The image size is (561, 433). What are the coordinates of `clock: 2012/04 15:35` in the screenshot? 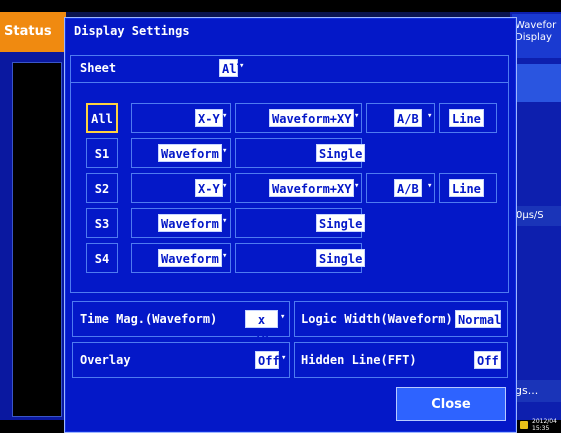 It's located at (544, 425).